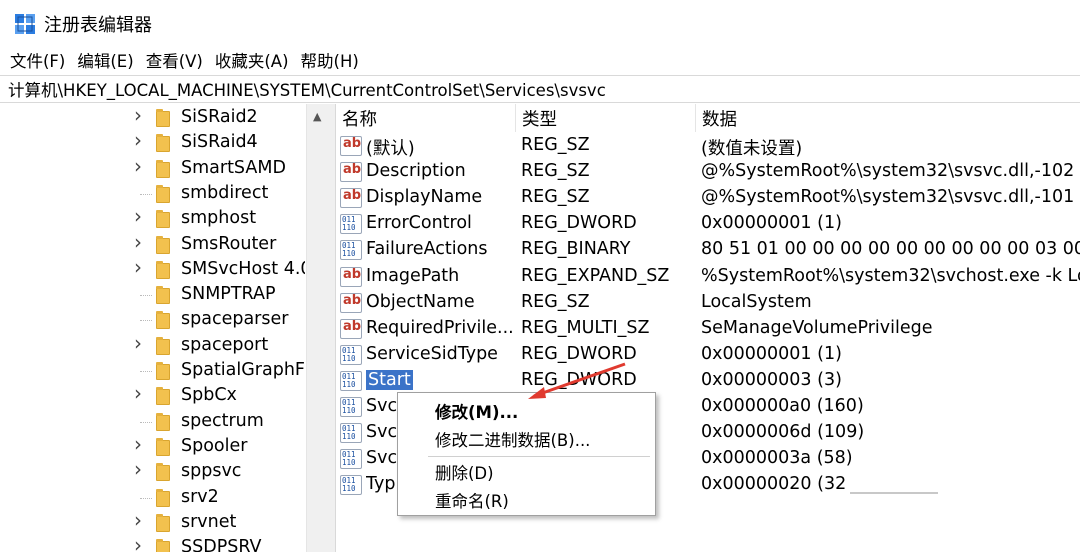 This screenshot has height=552, width=1080. Describe the element at coordinates (153, 395) in the screenshot. I see `tree-item: › SpbCx` at that location.